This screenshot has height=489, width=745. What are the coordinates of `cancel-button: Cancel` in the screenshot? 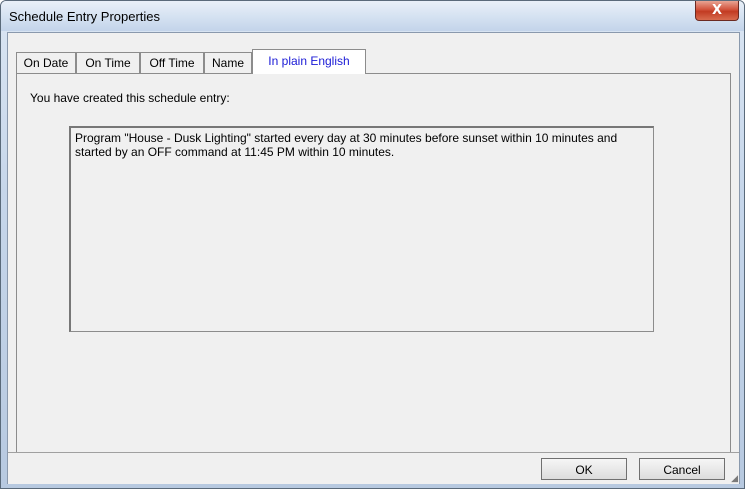 It's located at (682, 469).